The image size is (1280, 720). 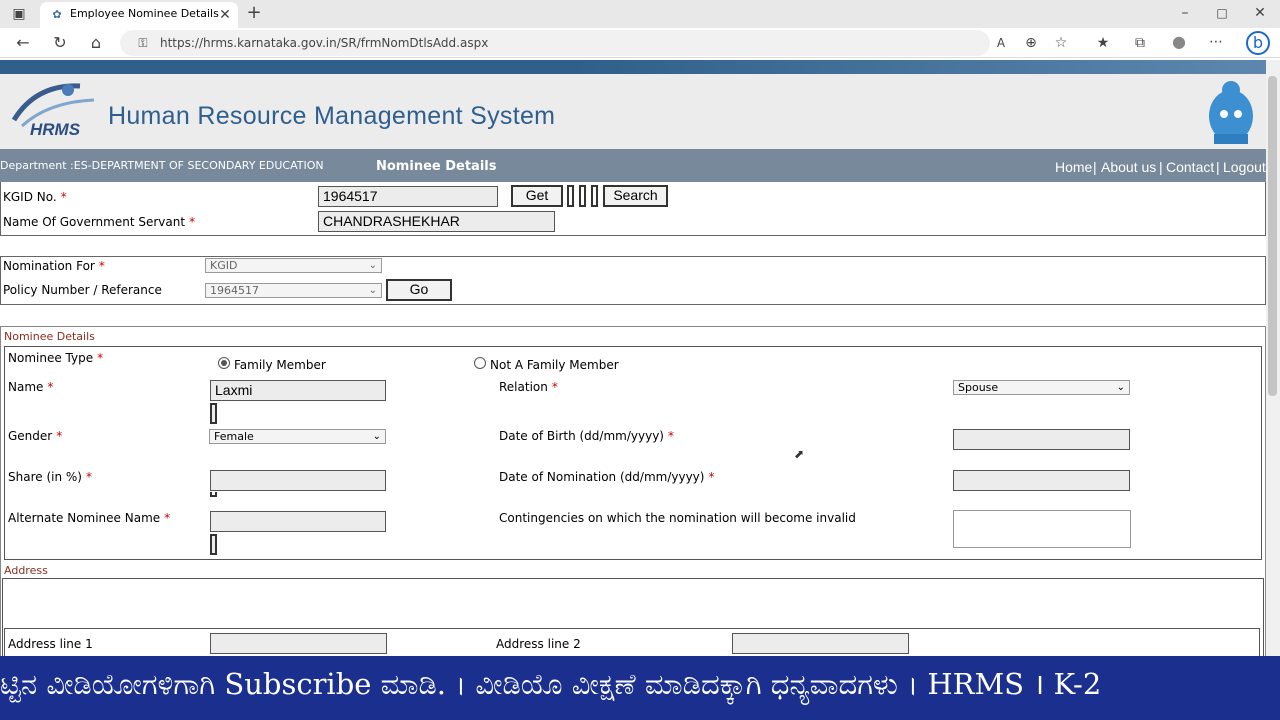 What do you see at coordinates (436, 221) in the screenshot?
I see `servant-name-input: CHANDRASHEKHAR` at bounding box center [436, 221].